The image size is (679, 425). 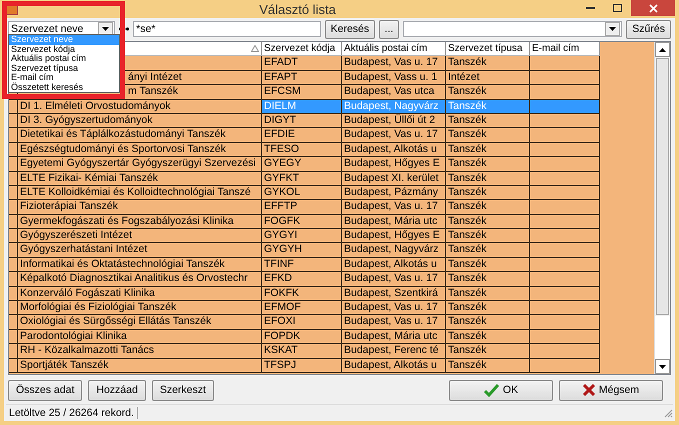 What do you see at coordinates (183, 390) in the screenshot?
I see `action-button: Szerkeszt` at bounding box center [183, 390].